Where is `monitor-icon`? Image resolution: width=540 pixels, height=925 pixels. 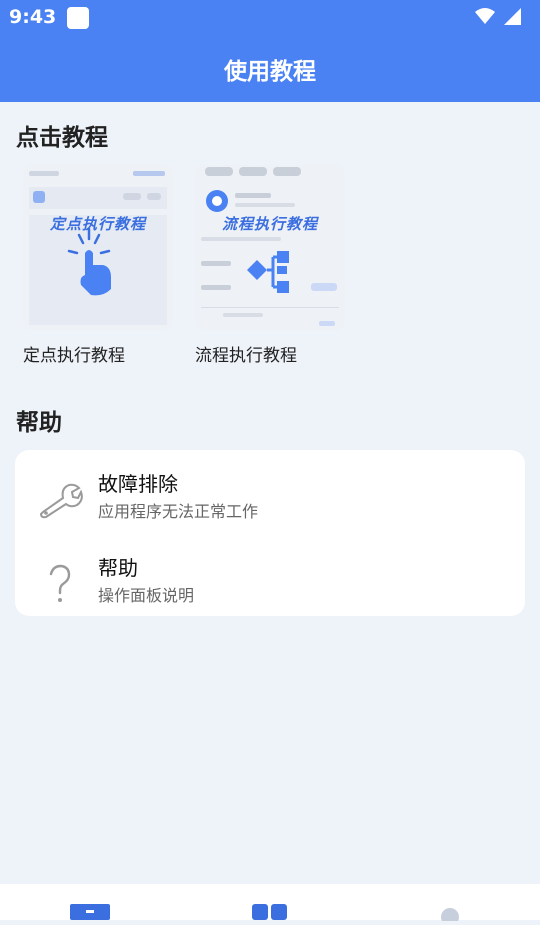
monitor-icon is located at coordinates (90, 912).